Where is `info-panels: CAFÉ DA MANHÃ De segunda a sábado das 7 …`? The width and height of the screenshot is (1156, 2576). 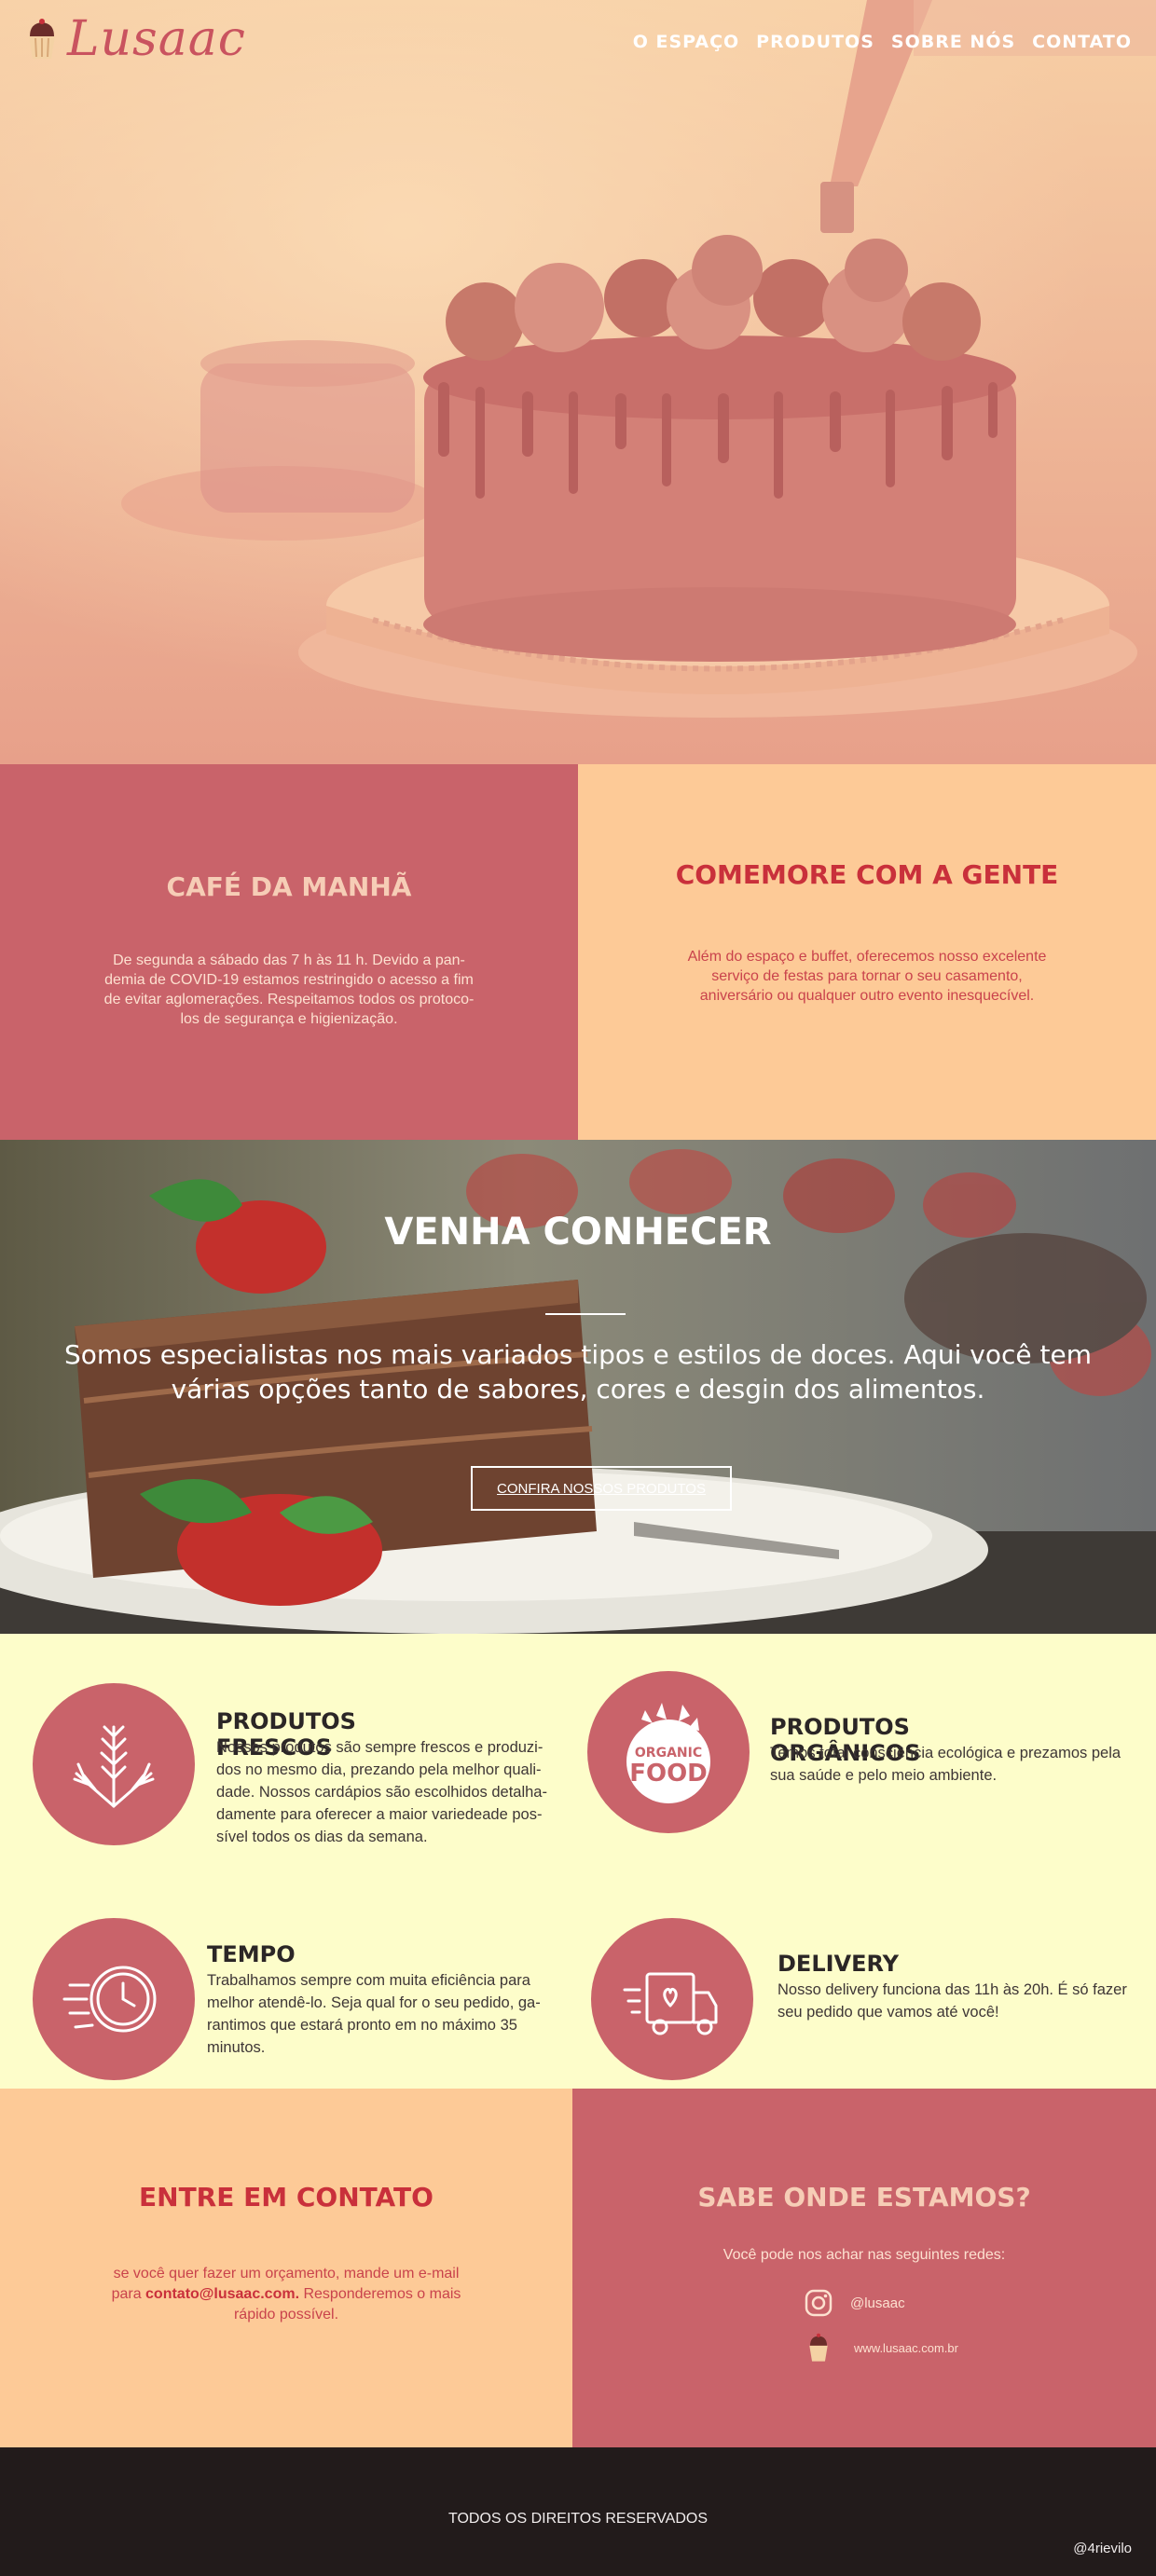
info-panels: CAFÉ DA MANHÃ De segunda a sábado das 7 … is located at coordinates (578, 952).